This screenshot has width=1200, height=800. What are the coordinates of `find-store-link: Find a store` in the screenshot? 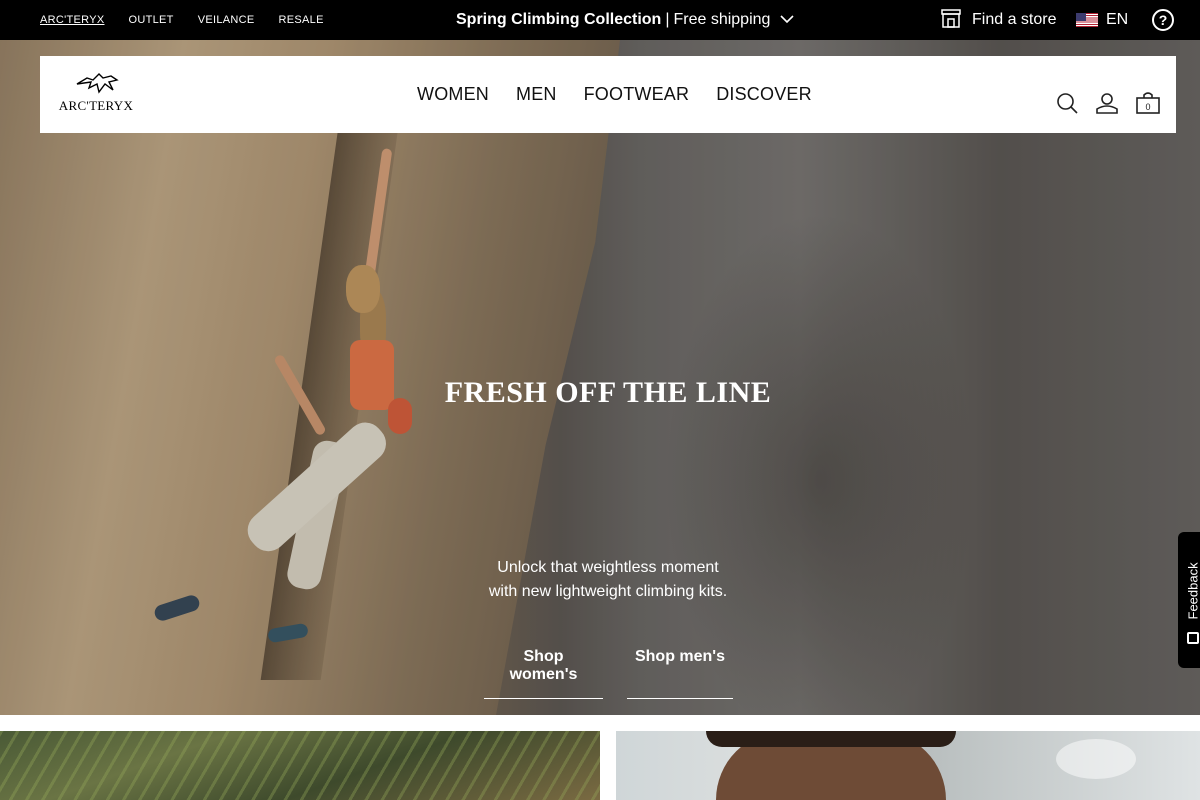 It's located at (998, 20).